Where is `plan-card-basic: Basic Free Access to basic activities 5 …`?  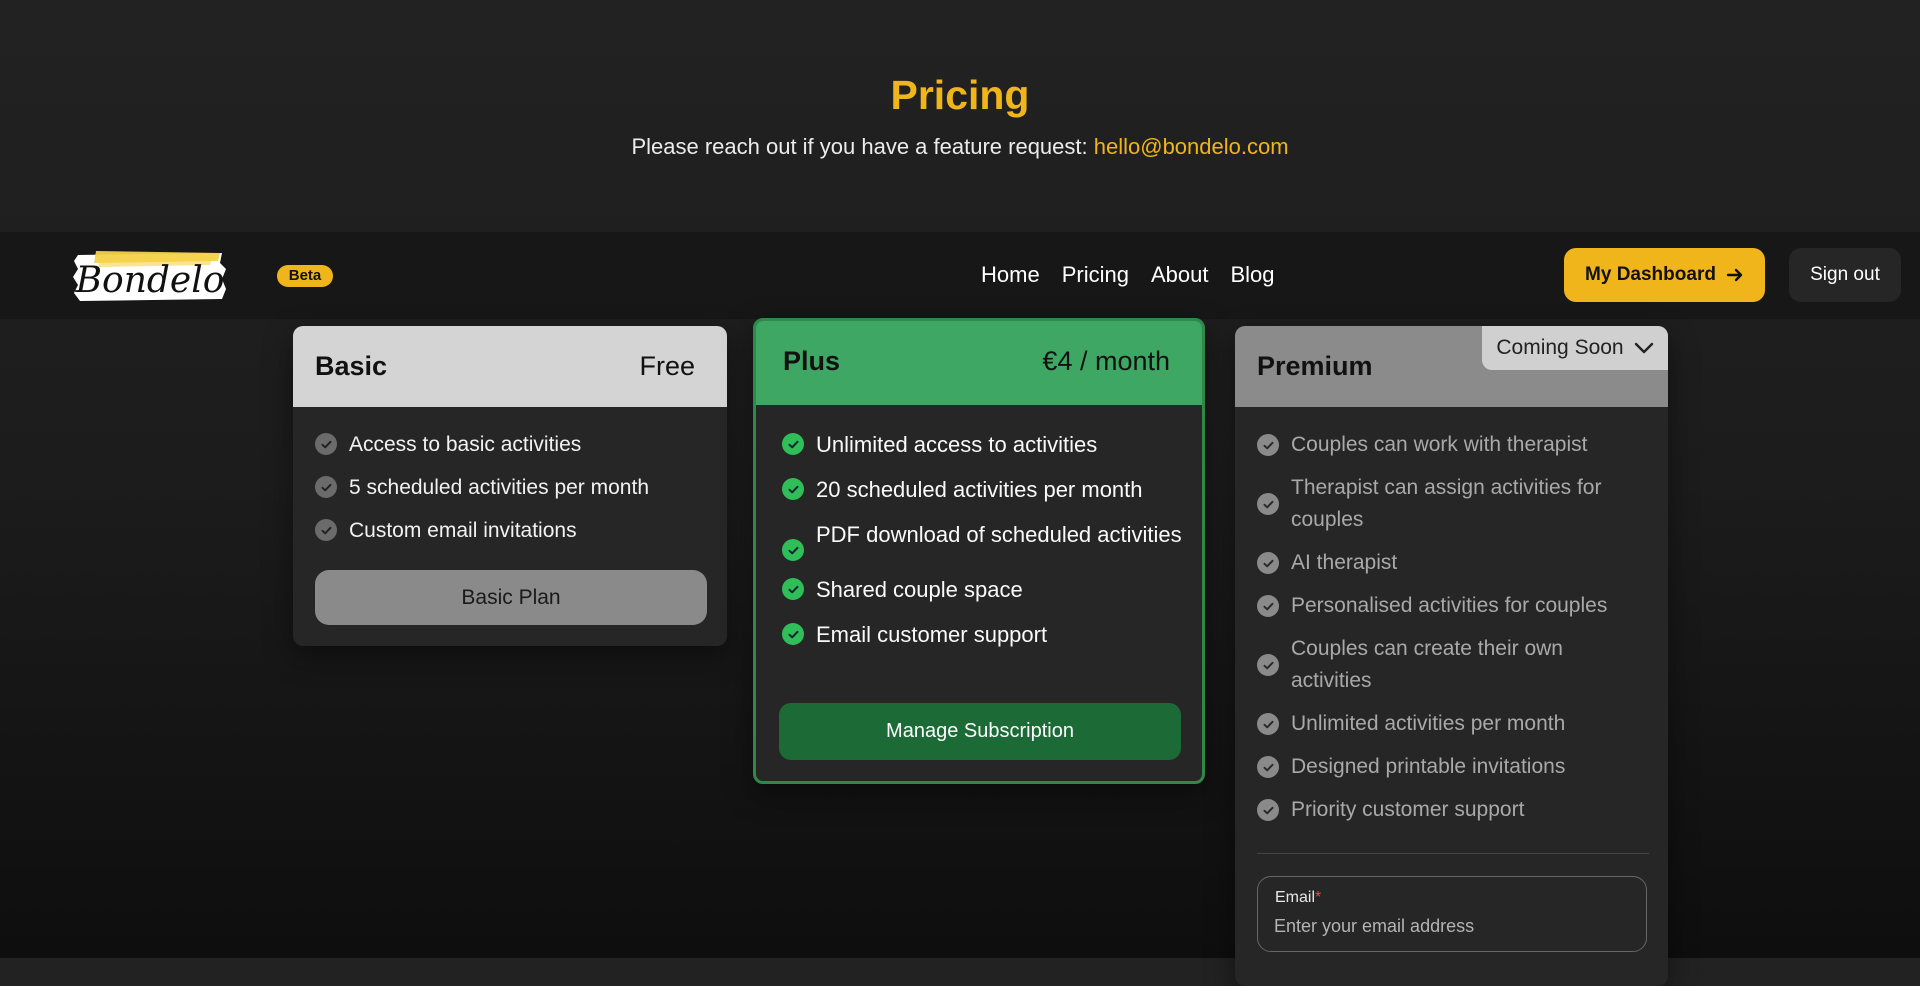 plan-card-basic: Basic Free Access to basic activities 5 … is located at coordinates (510, 486).